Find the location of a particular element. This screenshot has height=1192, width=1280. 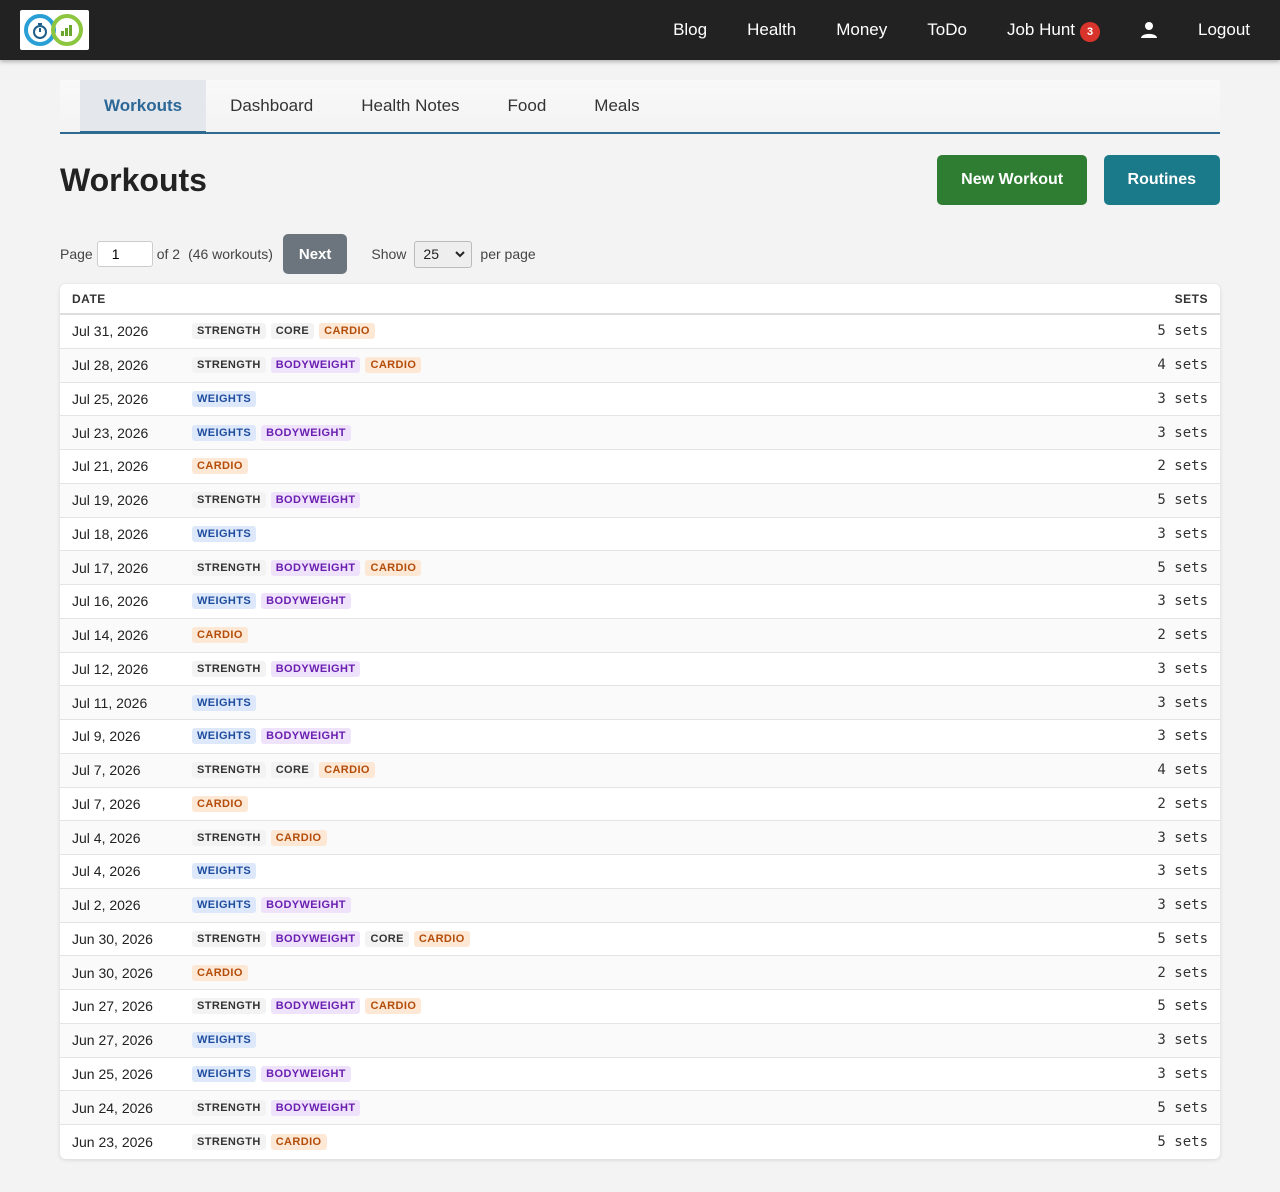

nav-job-hunt-link: Job Hunt 3 is located at coordinates (1053, 30).